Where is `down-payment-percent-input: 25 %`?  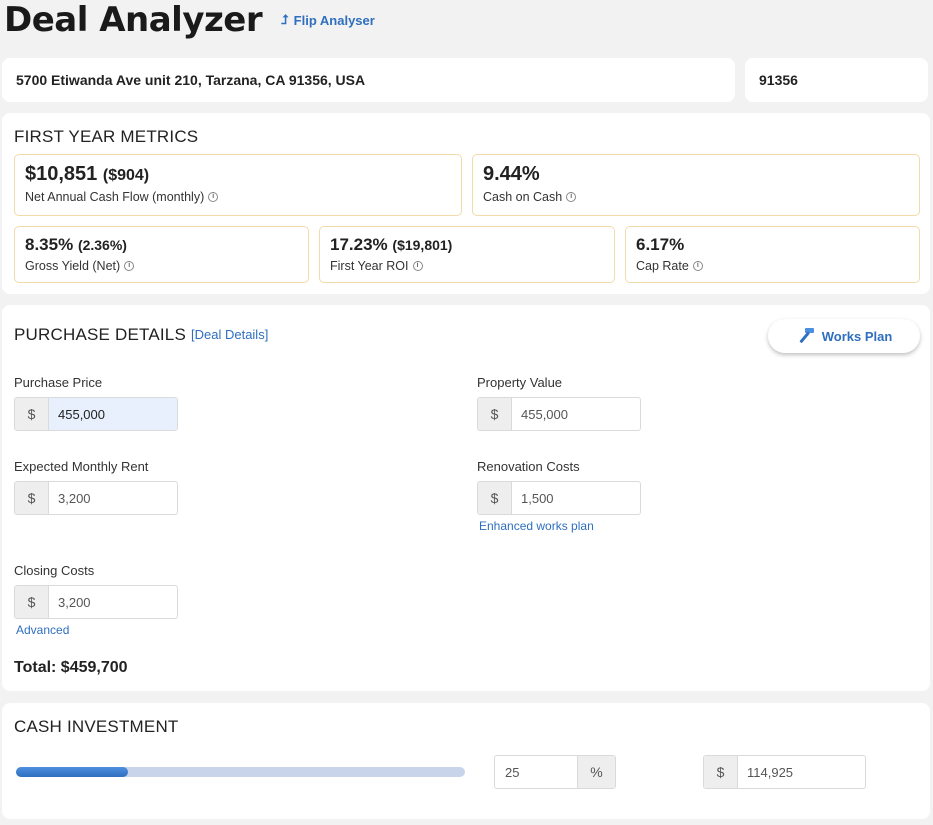
down-payment-percent-input: 25 % is located at coordinates (555, 772).